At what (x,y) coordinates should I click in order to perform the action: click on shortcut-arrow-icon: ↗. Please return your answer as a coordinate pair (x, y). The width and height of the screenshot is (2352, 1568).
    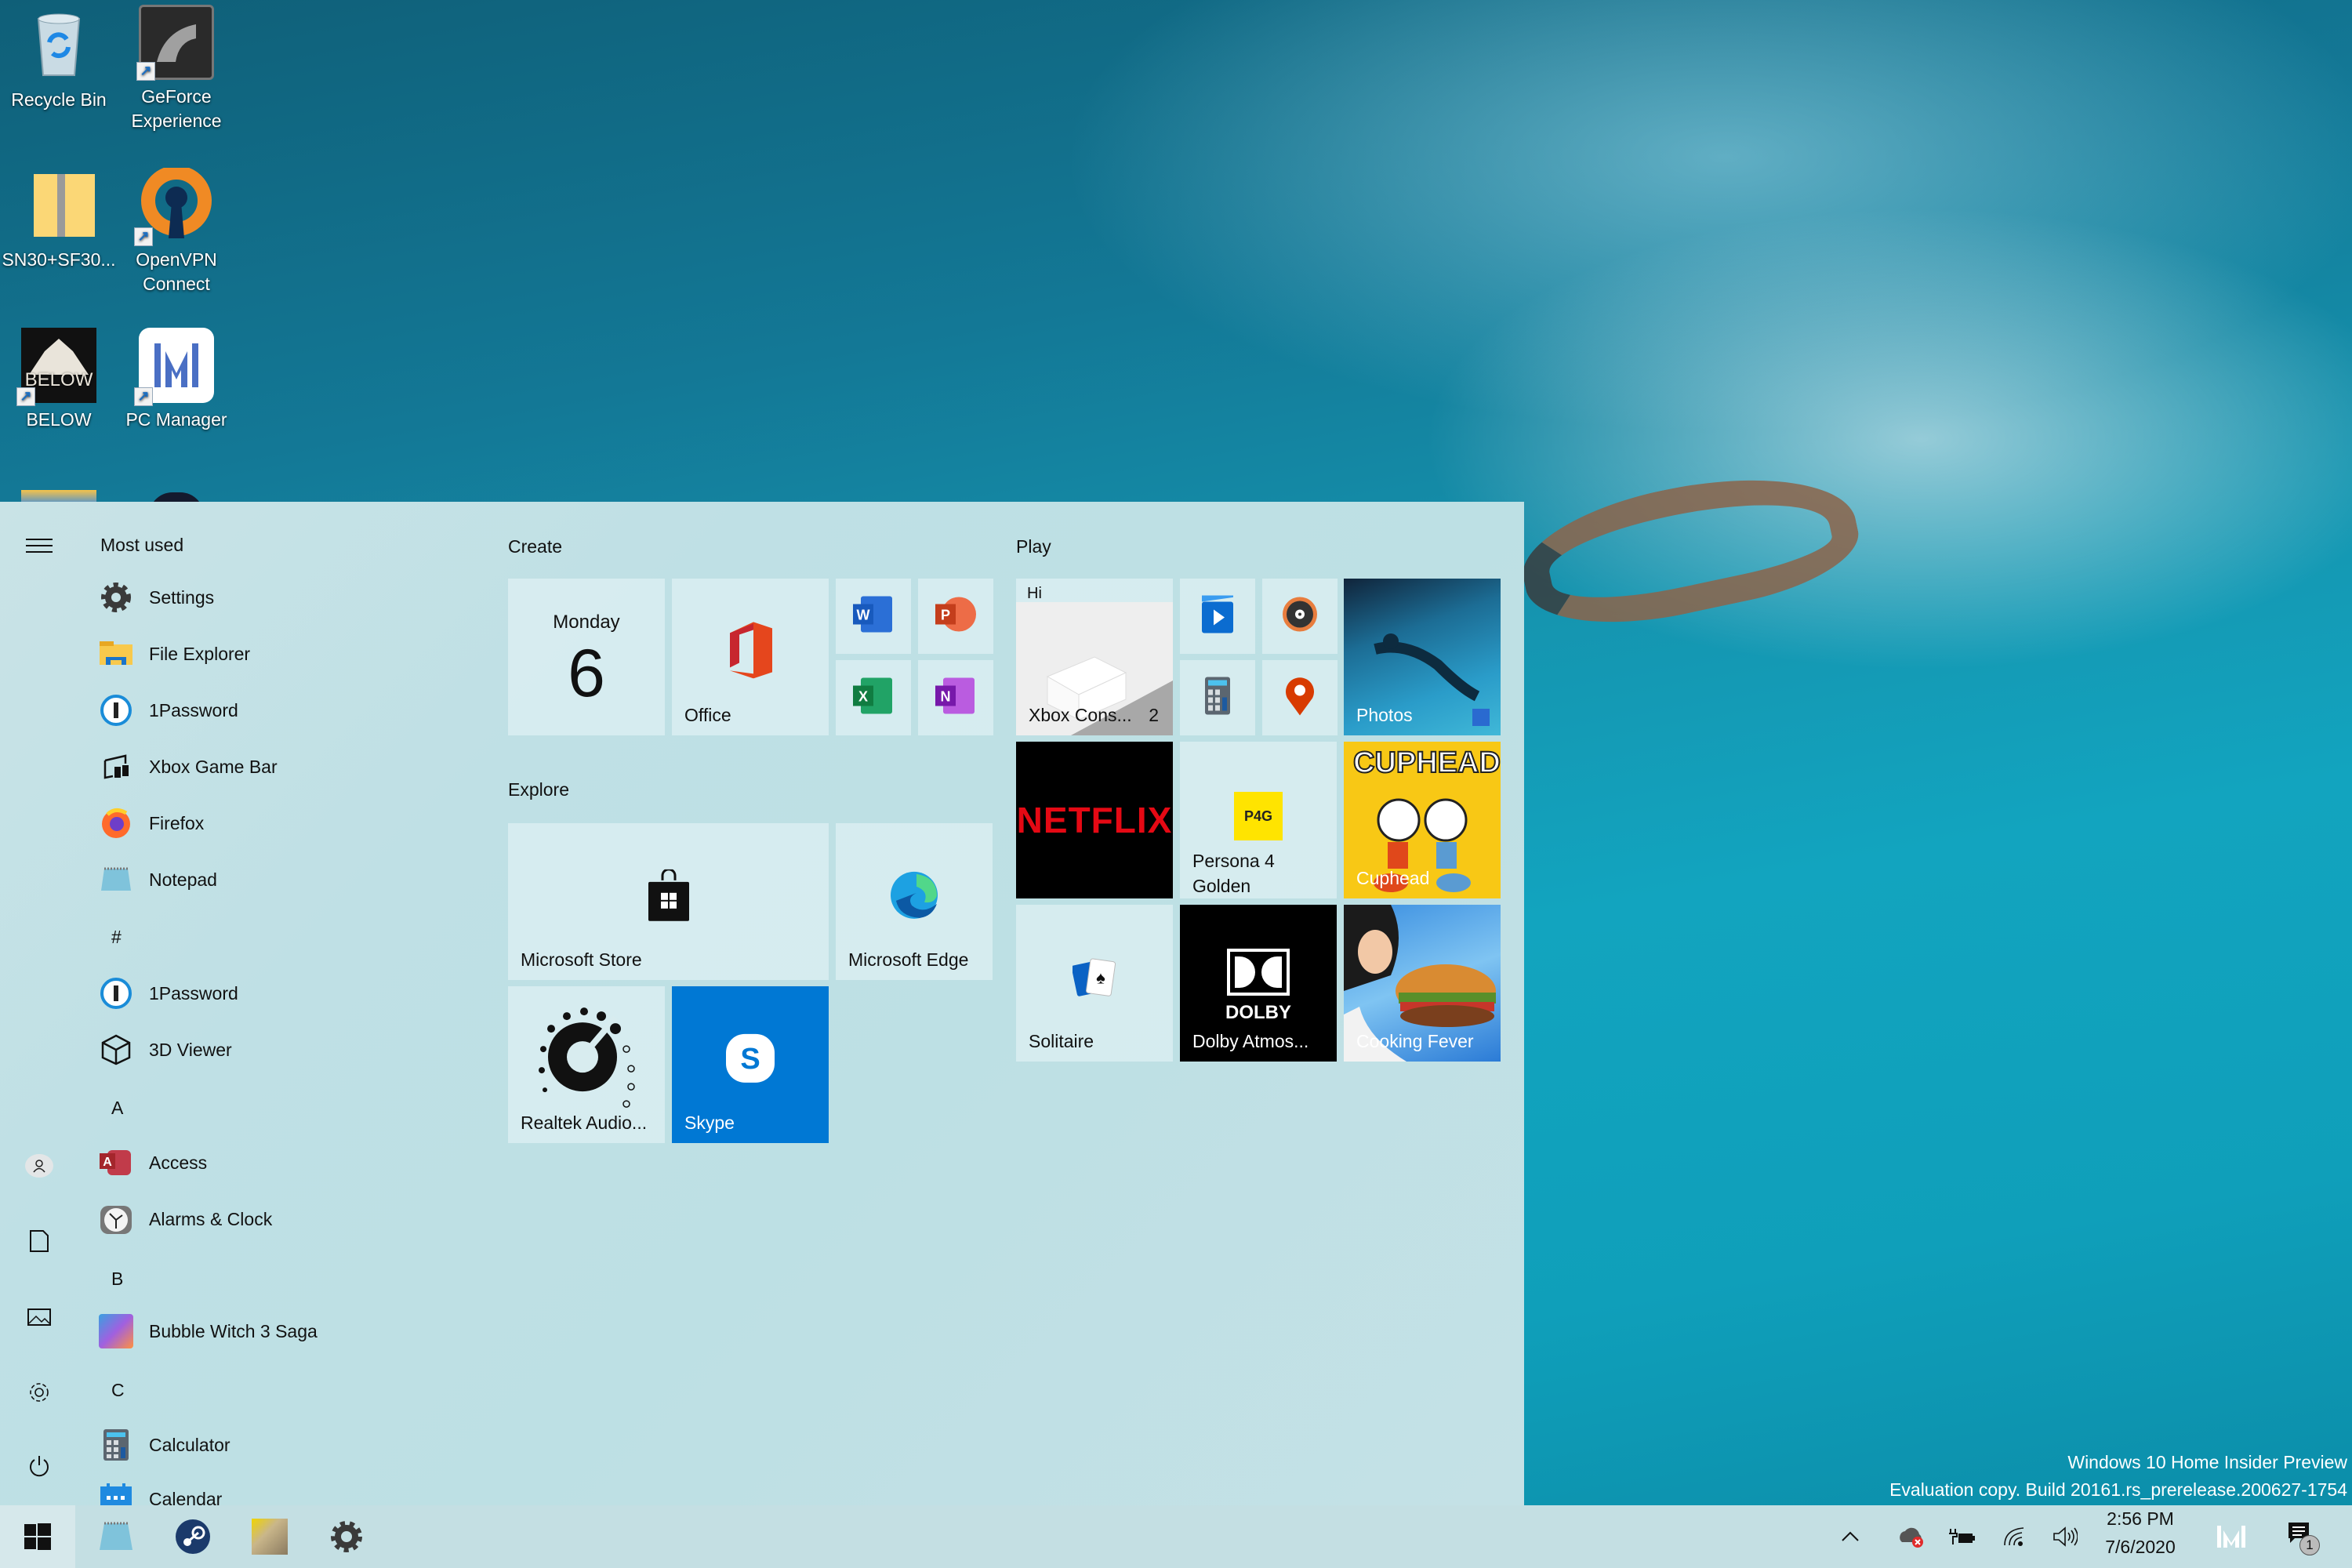
    Looking at the image, I should click on (26, 396).